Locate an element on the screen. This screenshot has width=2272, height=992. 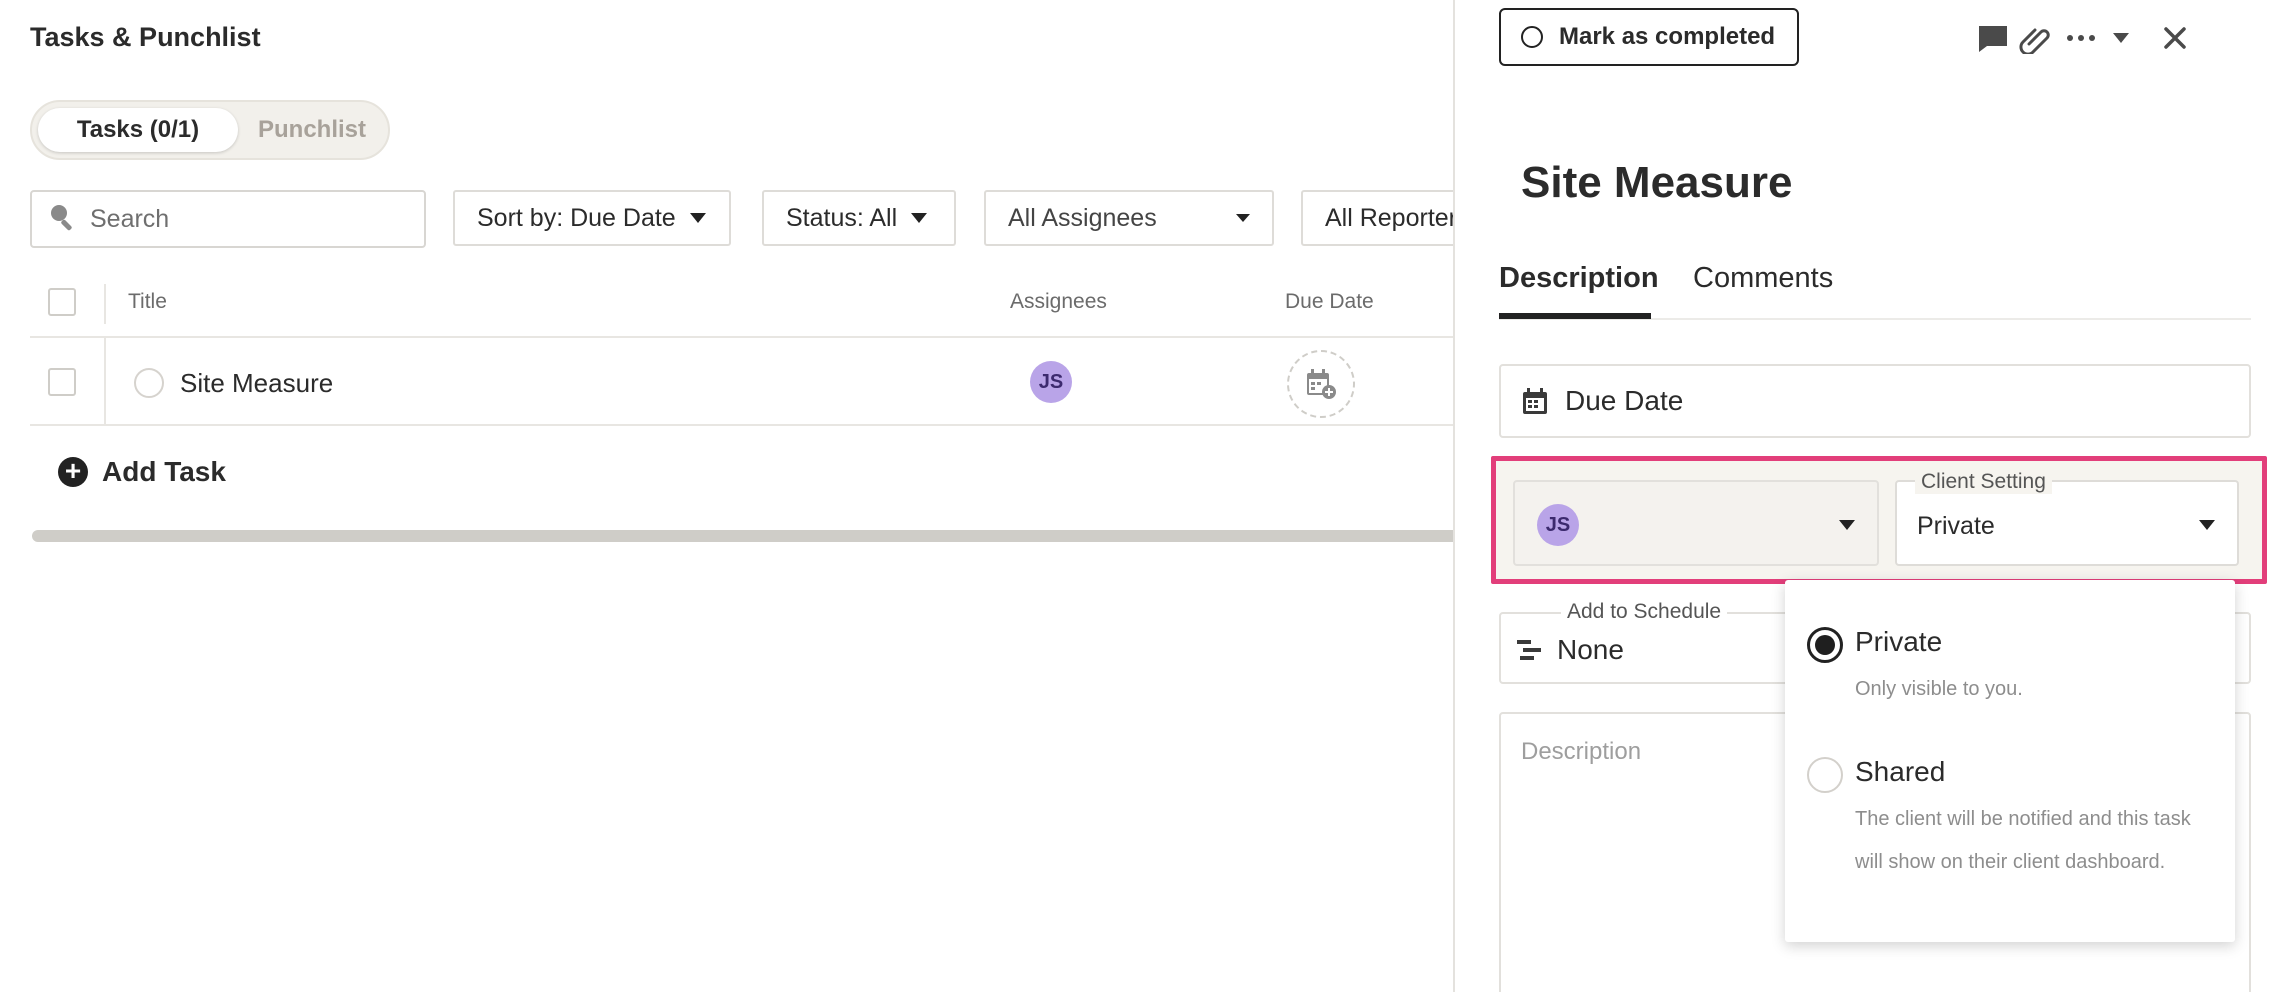
select-all-checkbox is located at coordinates (62, 302).